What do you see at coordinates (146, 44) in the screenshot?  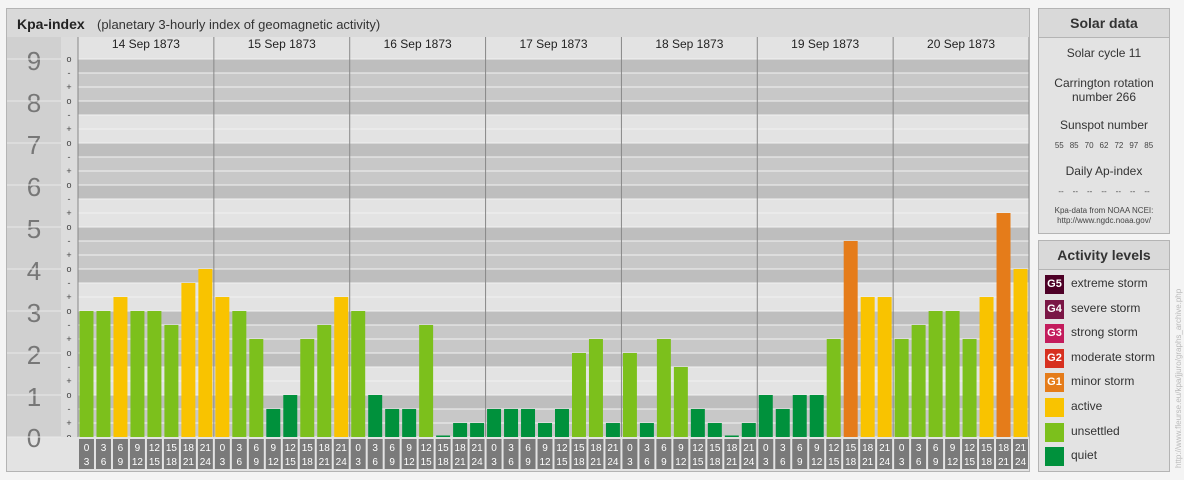 I see `day-label: 14 Sep 1873` at bounding box center [146, 44].